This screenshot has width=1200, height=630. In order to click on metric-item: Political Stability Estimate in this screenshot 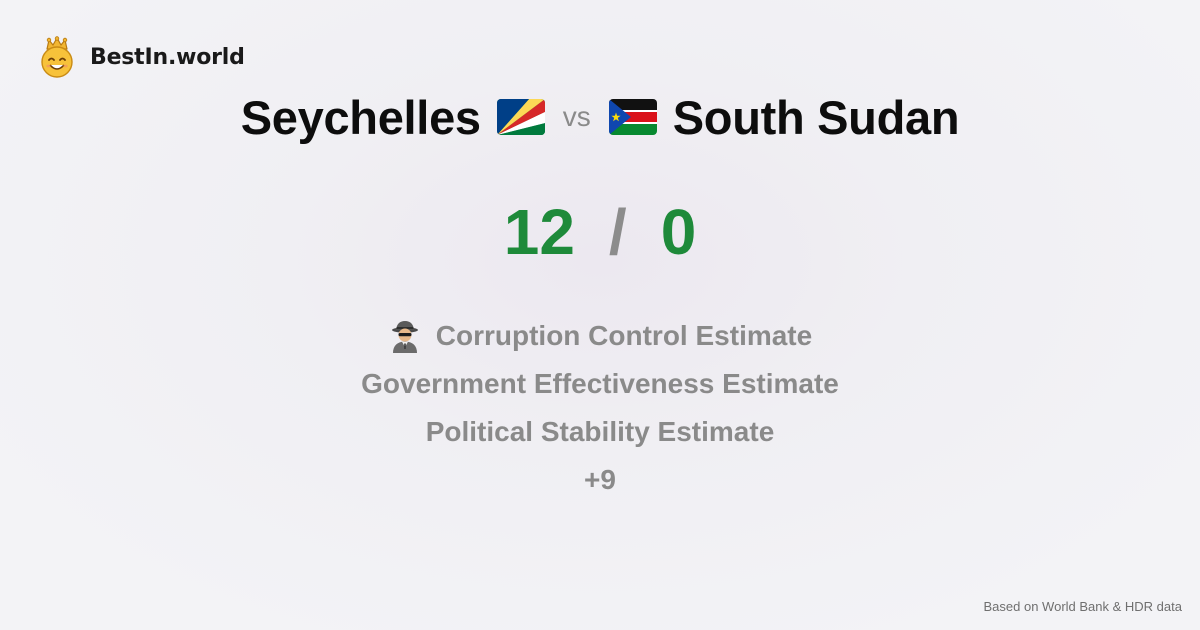, I will do `click(600, 432)`.